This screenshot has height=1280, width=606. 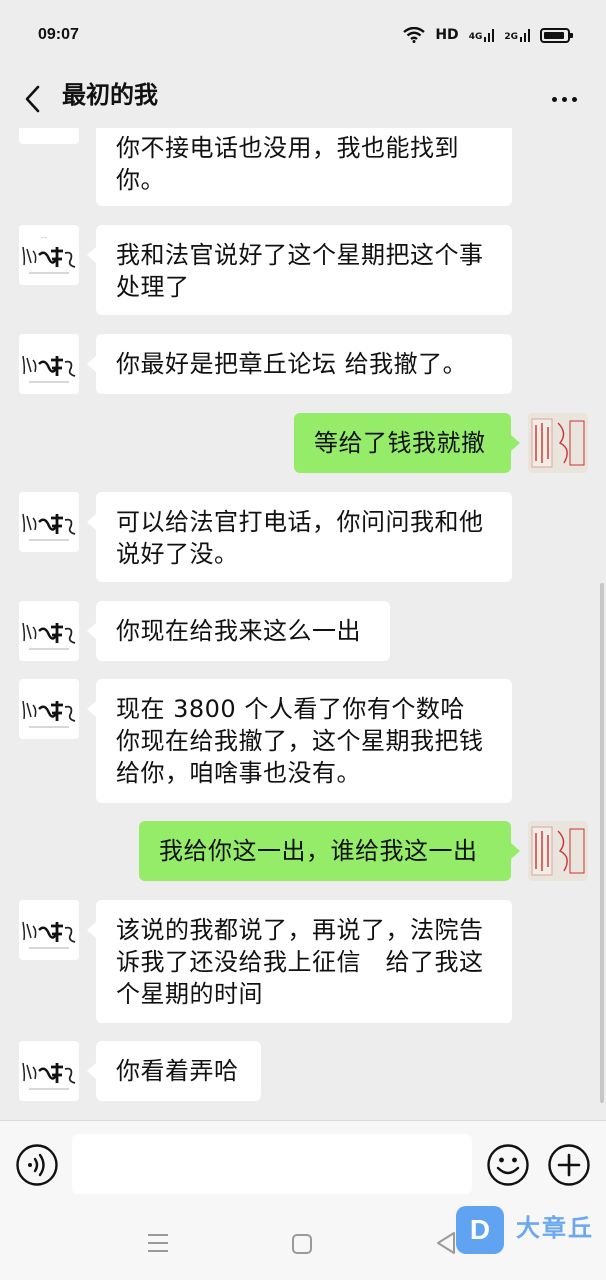 I want to click on contact-avatar: ·····, so click(x=49, y=255).